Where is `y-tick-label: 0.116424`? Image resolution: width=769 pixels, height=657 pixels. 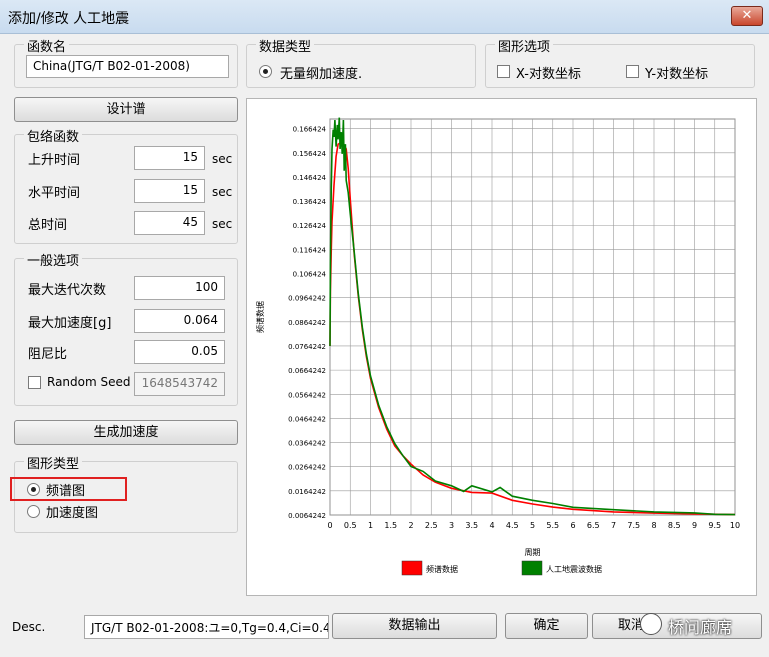 y-tick-label: 0.116424 is located at coordinates (310, 250).